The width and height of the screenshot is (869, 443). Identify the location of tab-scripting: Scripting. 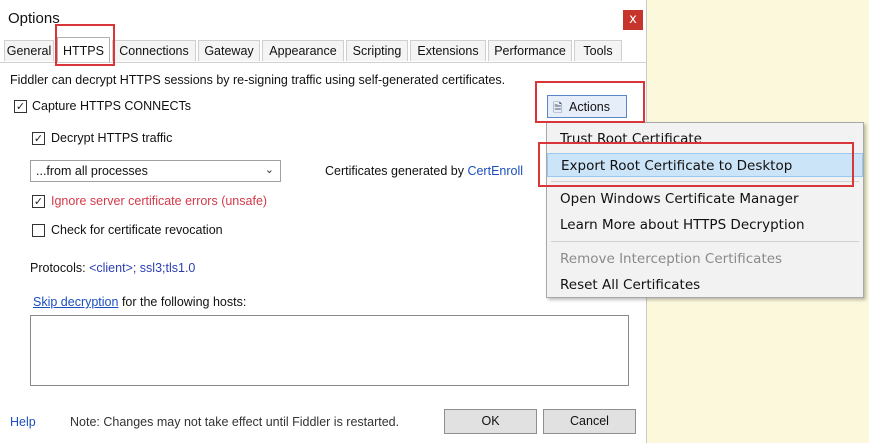
(377, 50).